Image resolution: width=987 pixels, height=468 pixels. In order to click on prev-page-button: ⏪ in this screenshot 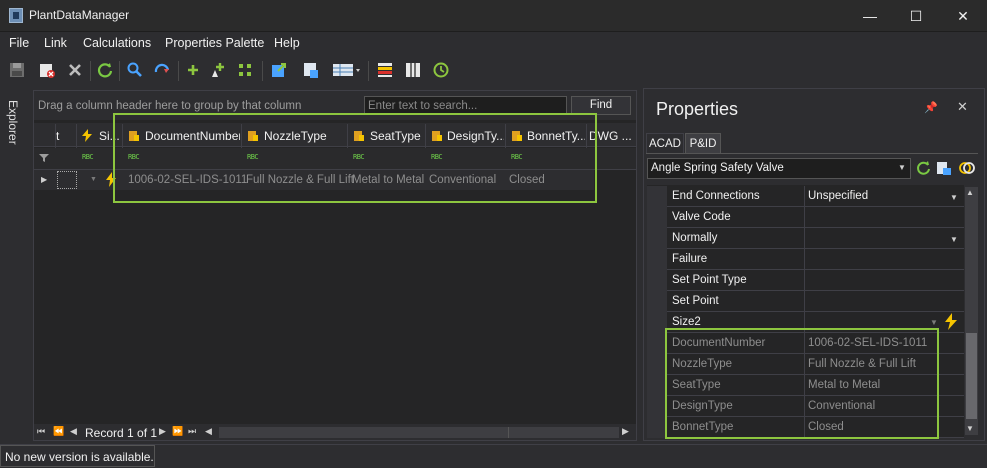, I will do `click(58, 431)`.